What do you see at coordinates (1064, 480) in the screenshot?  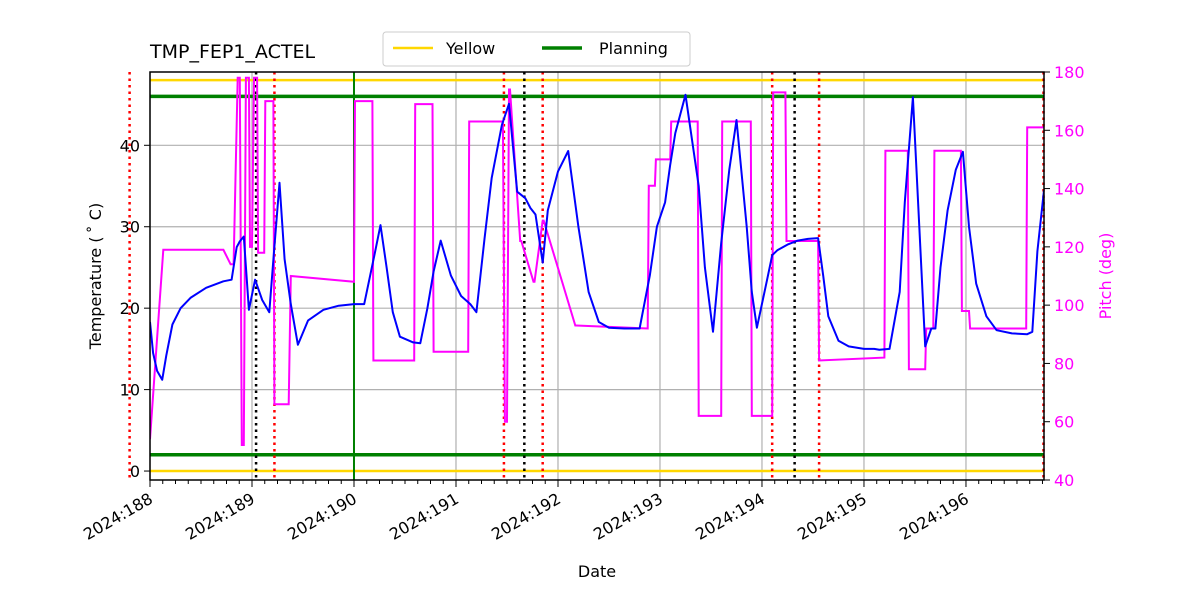 I see `y2-tick-label: 40` at bounding box center [1064, 480].